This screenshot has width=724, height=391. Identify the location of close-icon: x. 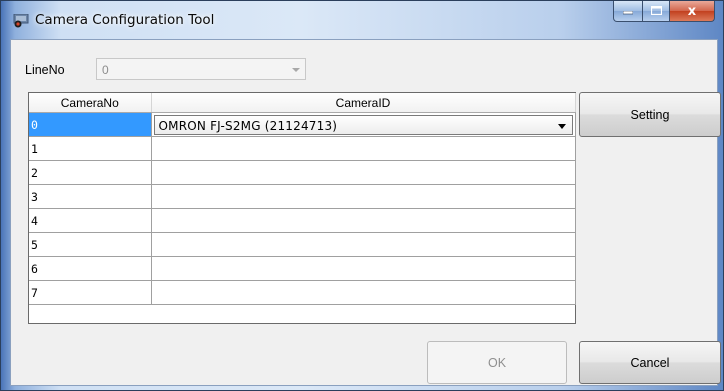
(692, 11).